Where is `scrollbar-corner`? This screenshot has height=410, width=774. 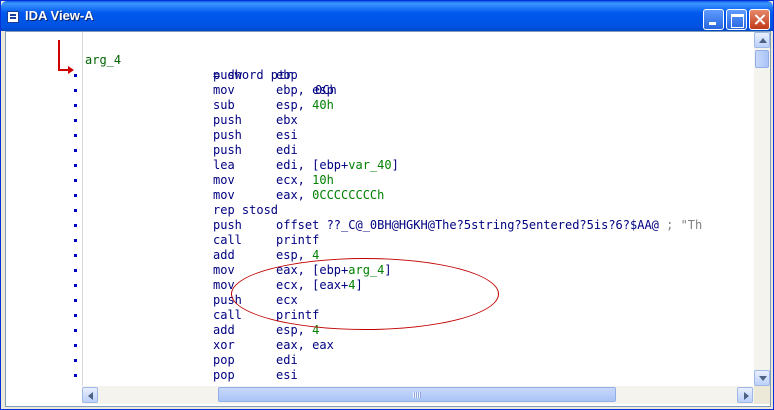
scrollbar-corner is located at coordinates (762, 395).